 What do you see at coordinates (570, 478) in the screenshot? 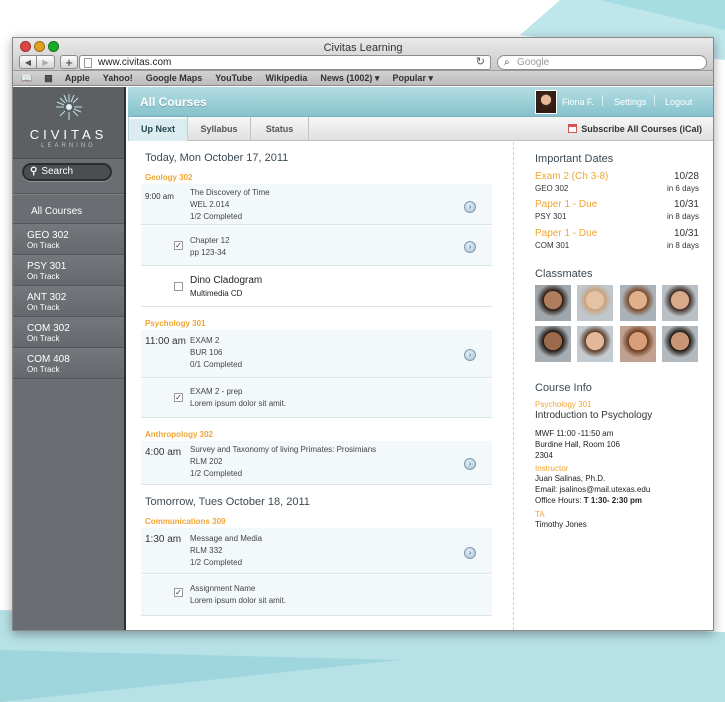
I see `instructor-name: Juan Salinas, Ph.D.` at bounding box center [570, 478].